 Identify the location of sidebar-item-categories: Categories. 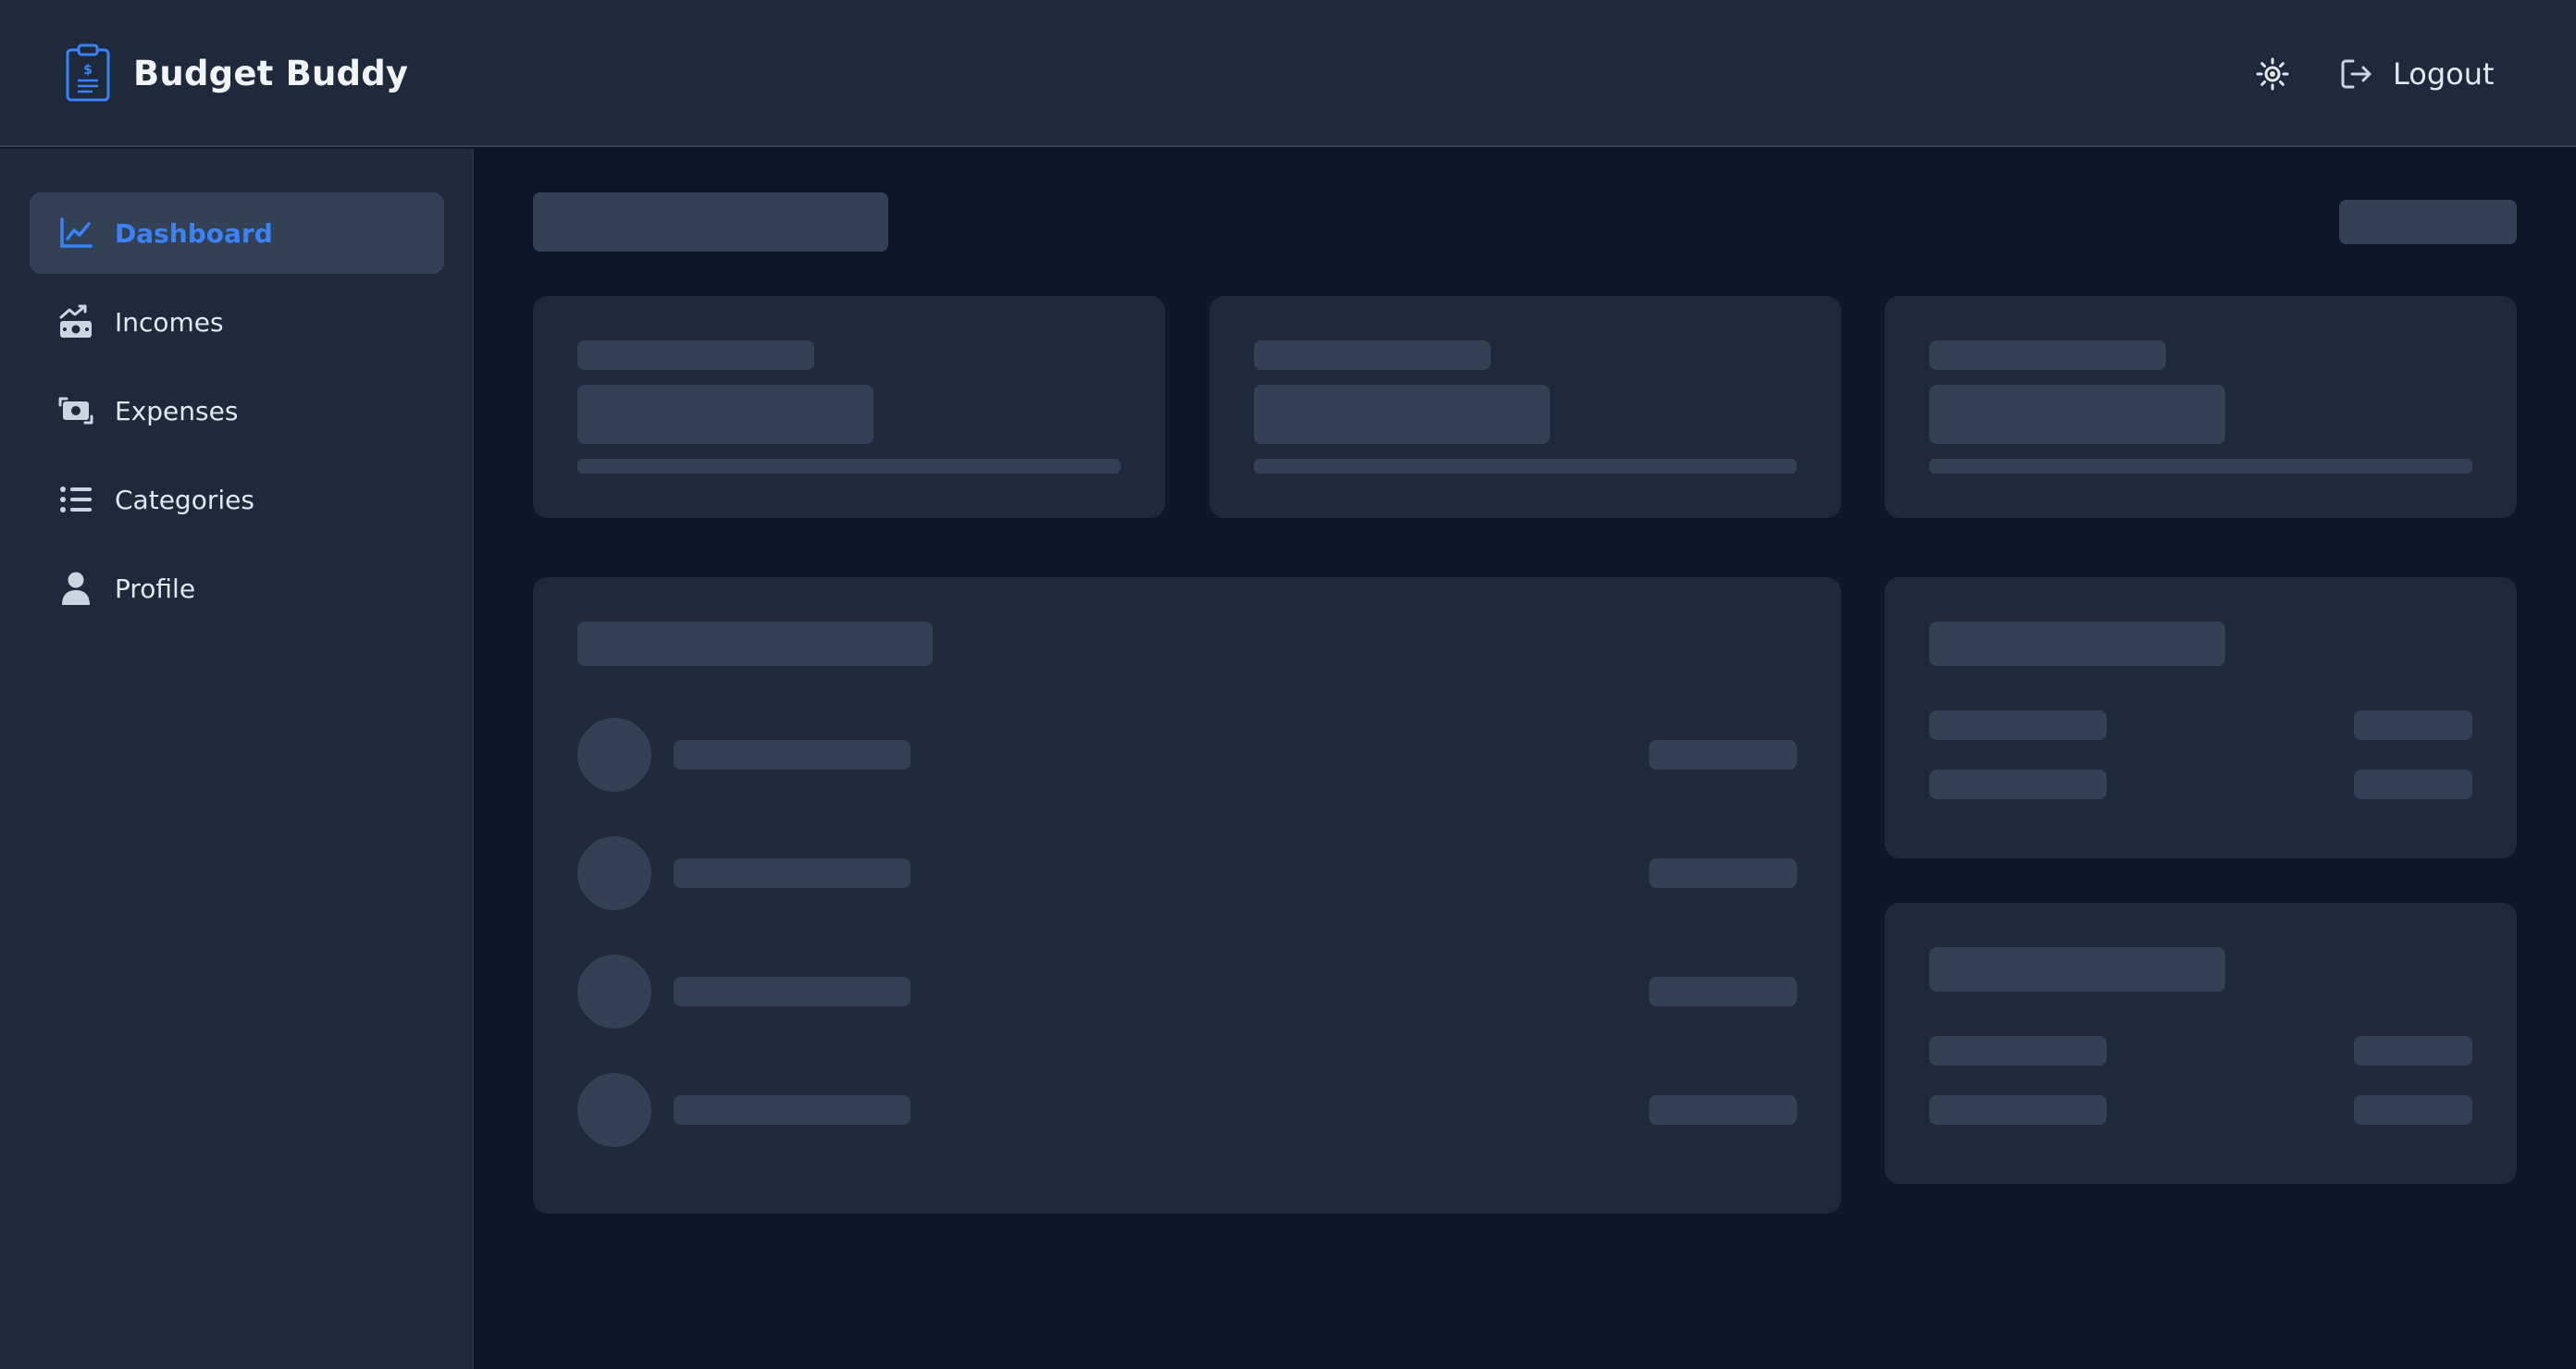
(237, 499).